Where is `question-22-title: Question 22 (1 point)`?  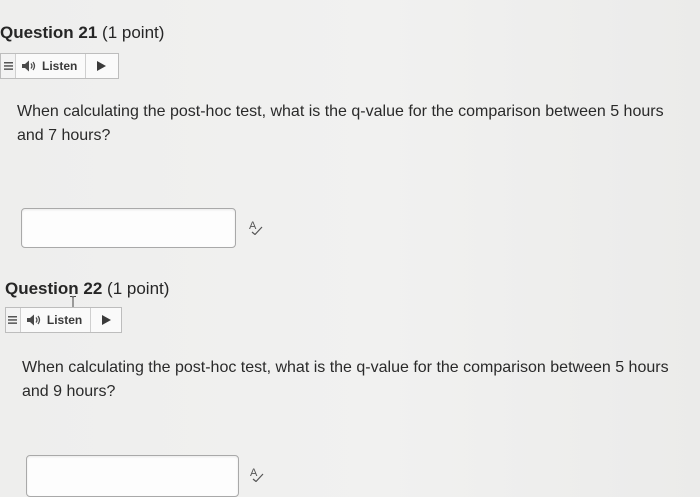
question-22-title: Question 22 (1 point) is located at coordinates (87, 289).